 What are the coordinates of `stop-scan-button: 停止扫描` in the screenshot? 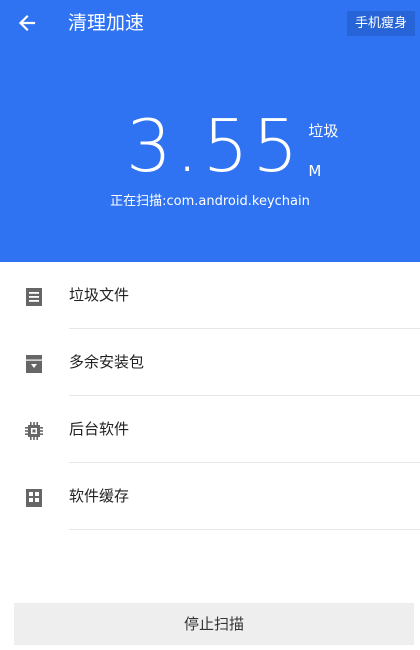 It's located at (214, 624).